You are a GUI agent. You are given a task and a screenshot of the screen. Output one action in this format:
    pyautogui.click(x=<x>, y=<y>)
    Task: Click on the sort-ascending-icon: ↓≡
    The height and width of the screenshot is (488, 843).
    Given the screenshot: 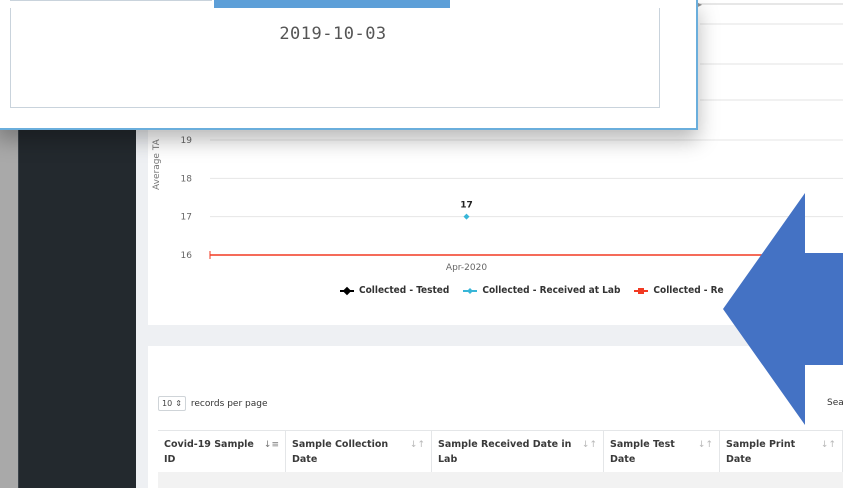 What is the action you would take?
    pyautogui.click(x=271, y=445)
    